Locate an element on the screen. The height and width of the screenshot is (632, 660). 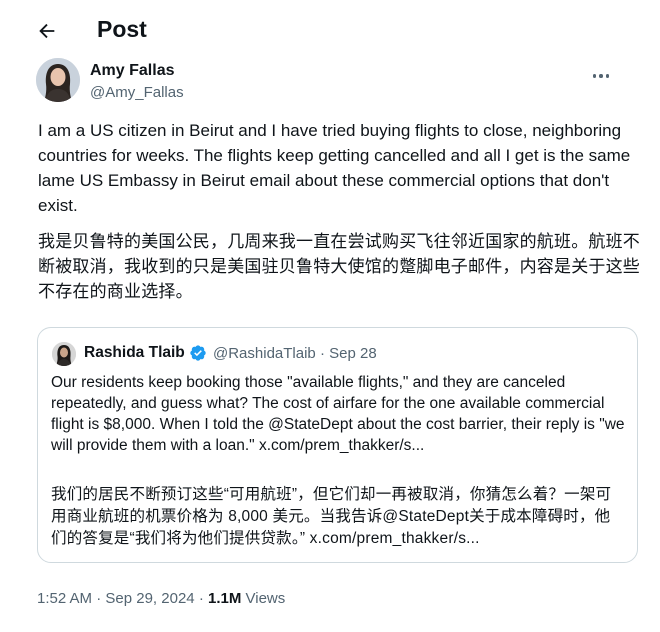
author-name: Amy Fallas is located at coordinates (132, 71).